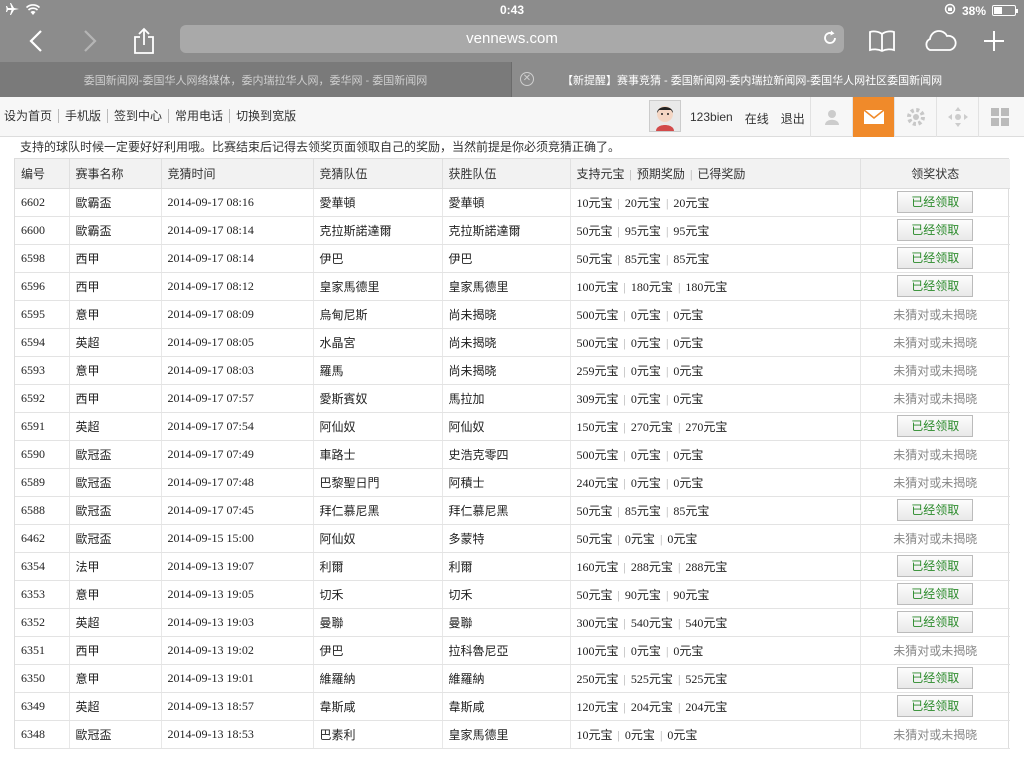 The width and height of the screenshot is (1024, 768). What do you see at coordinates (873, 117) in the screenshot?
I see `messages-button` at bounding box center [873, 117].